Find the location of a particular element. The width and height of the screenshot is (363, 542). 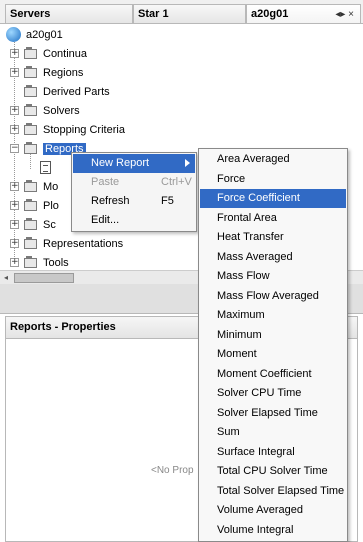

tree-item-label: Representations is located at coordinates (83, 243).